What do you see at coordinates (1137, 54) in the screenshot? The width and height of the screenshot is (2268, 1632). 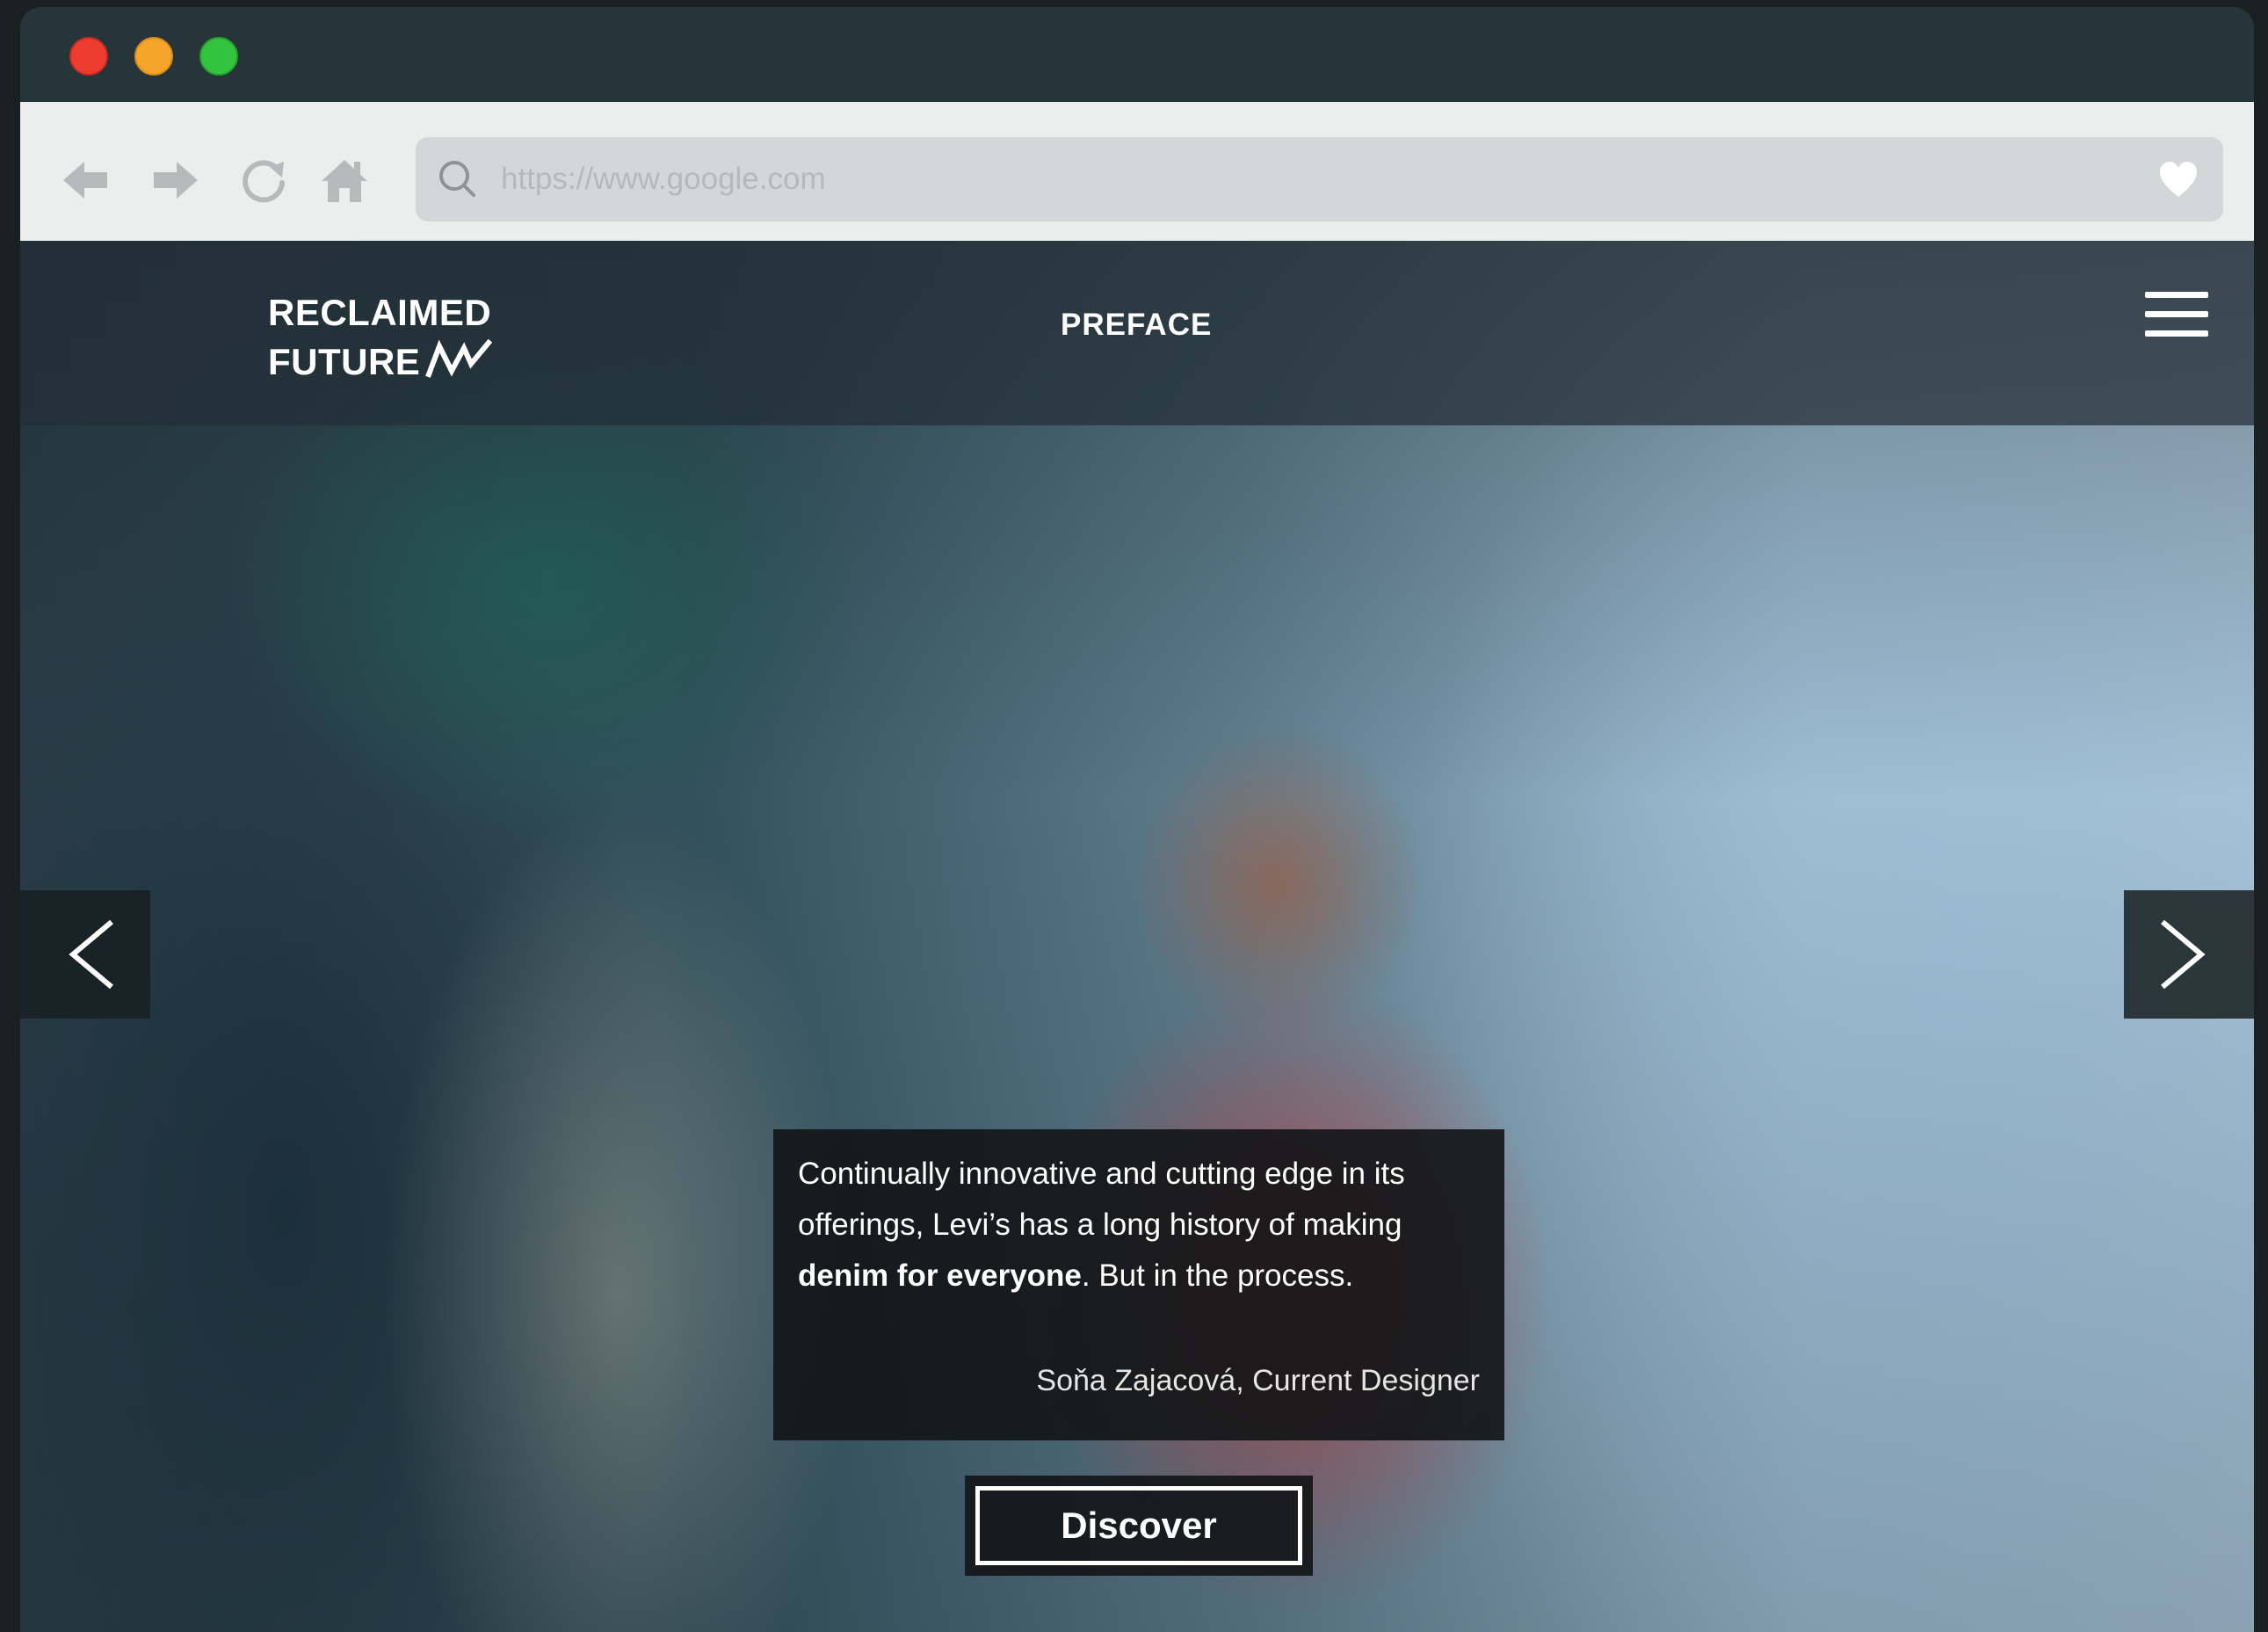 I see `title-bar` at bounding box center [1137, 54].